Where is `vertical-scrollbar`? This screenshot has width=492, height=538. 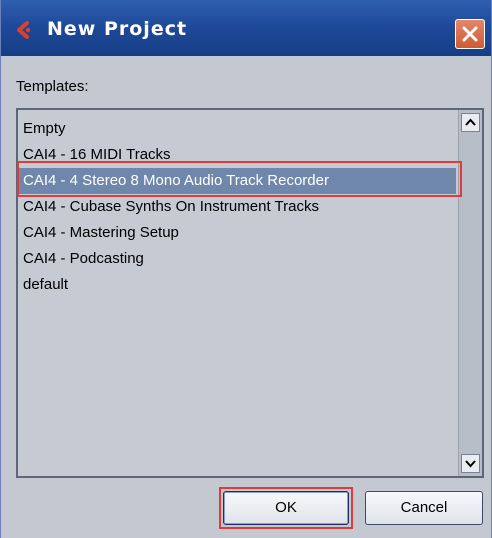 vertical-scrollbar is located at coordinates (470, 293).